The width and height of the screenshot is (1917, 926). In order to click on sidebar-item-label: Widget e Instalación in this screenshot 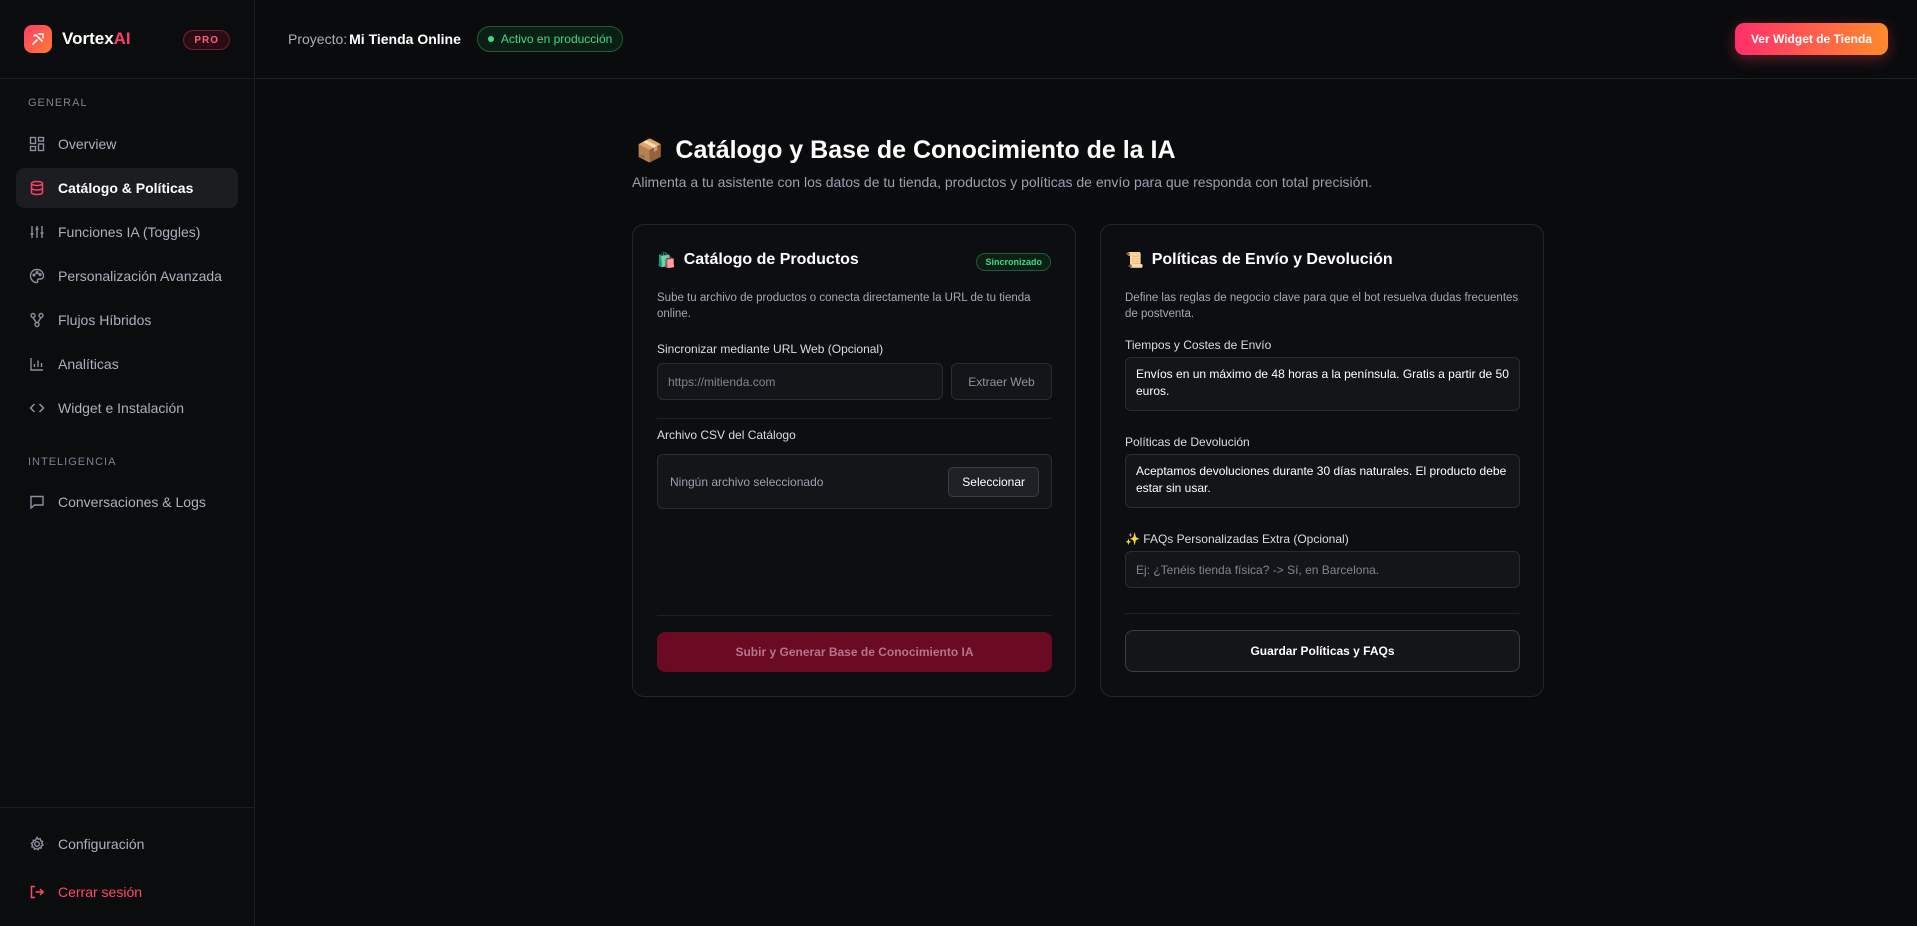, I will do `click(121, 408)`.